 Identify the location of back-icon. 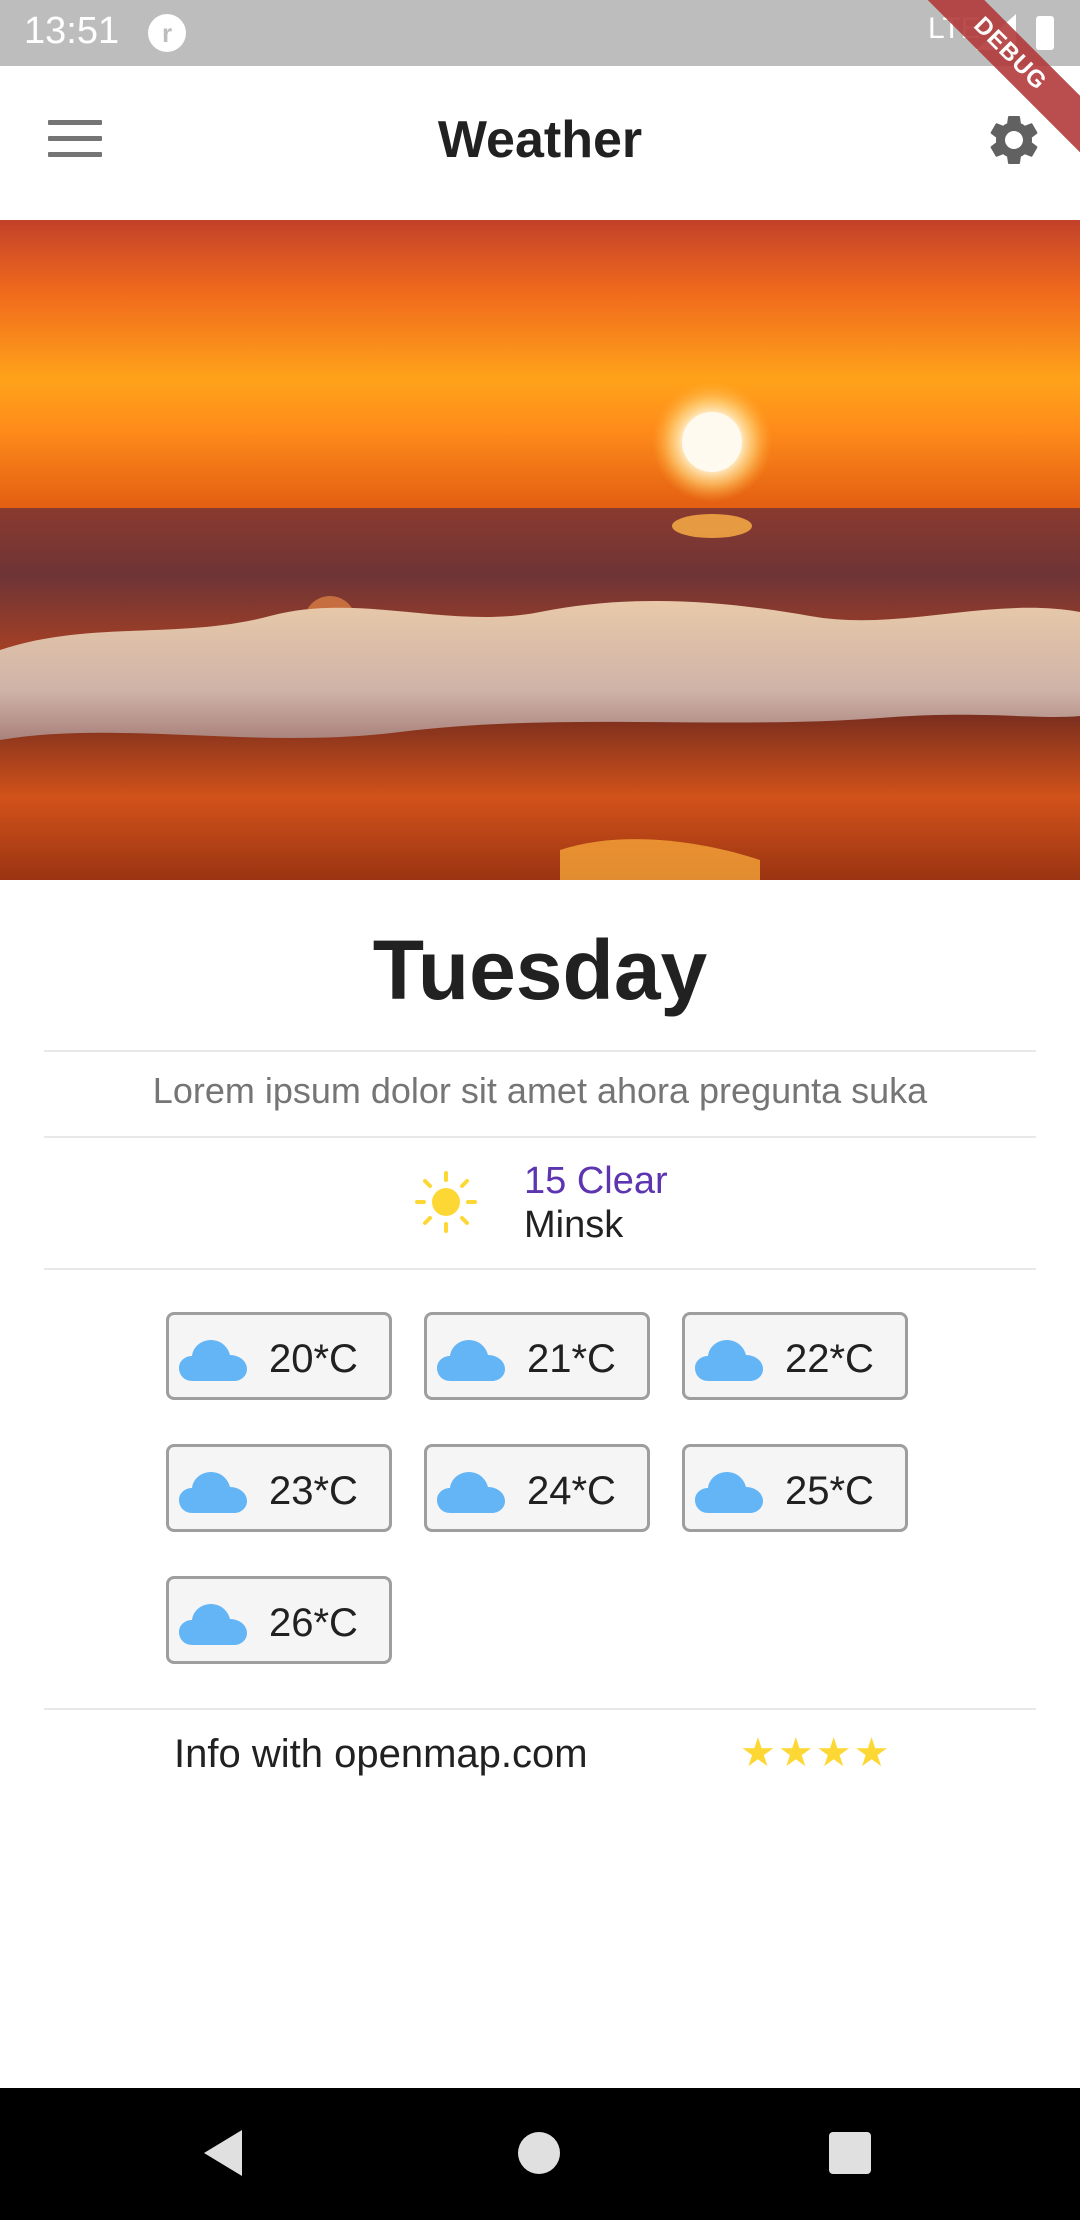
(224, 2153).